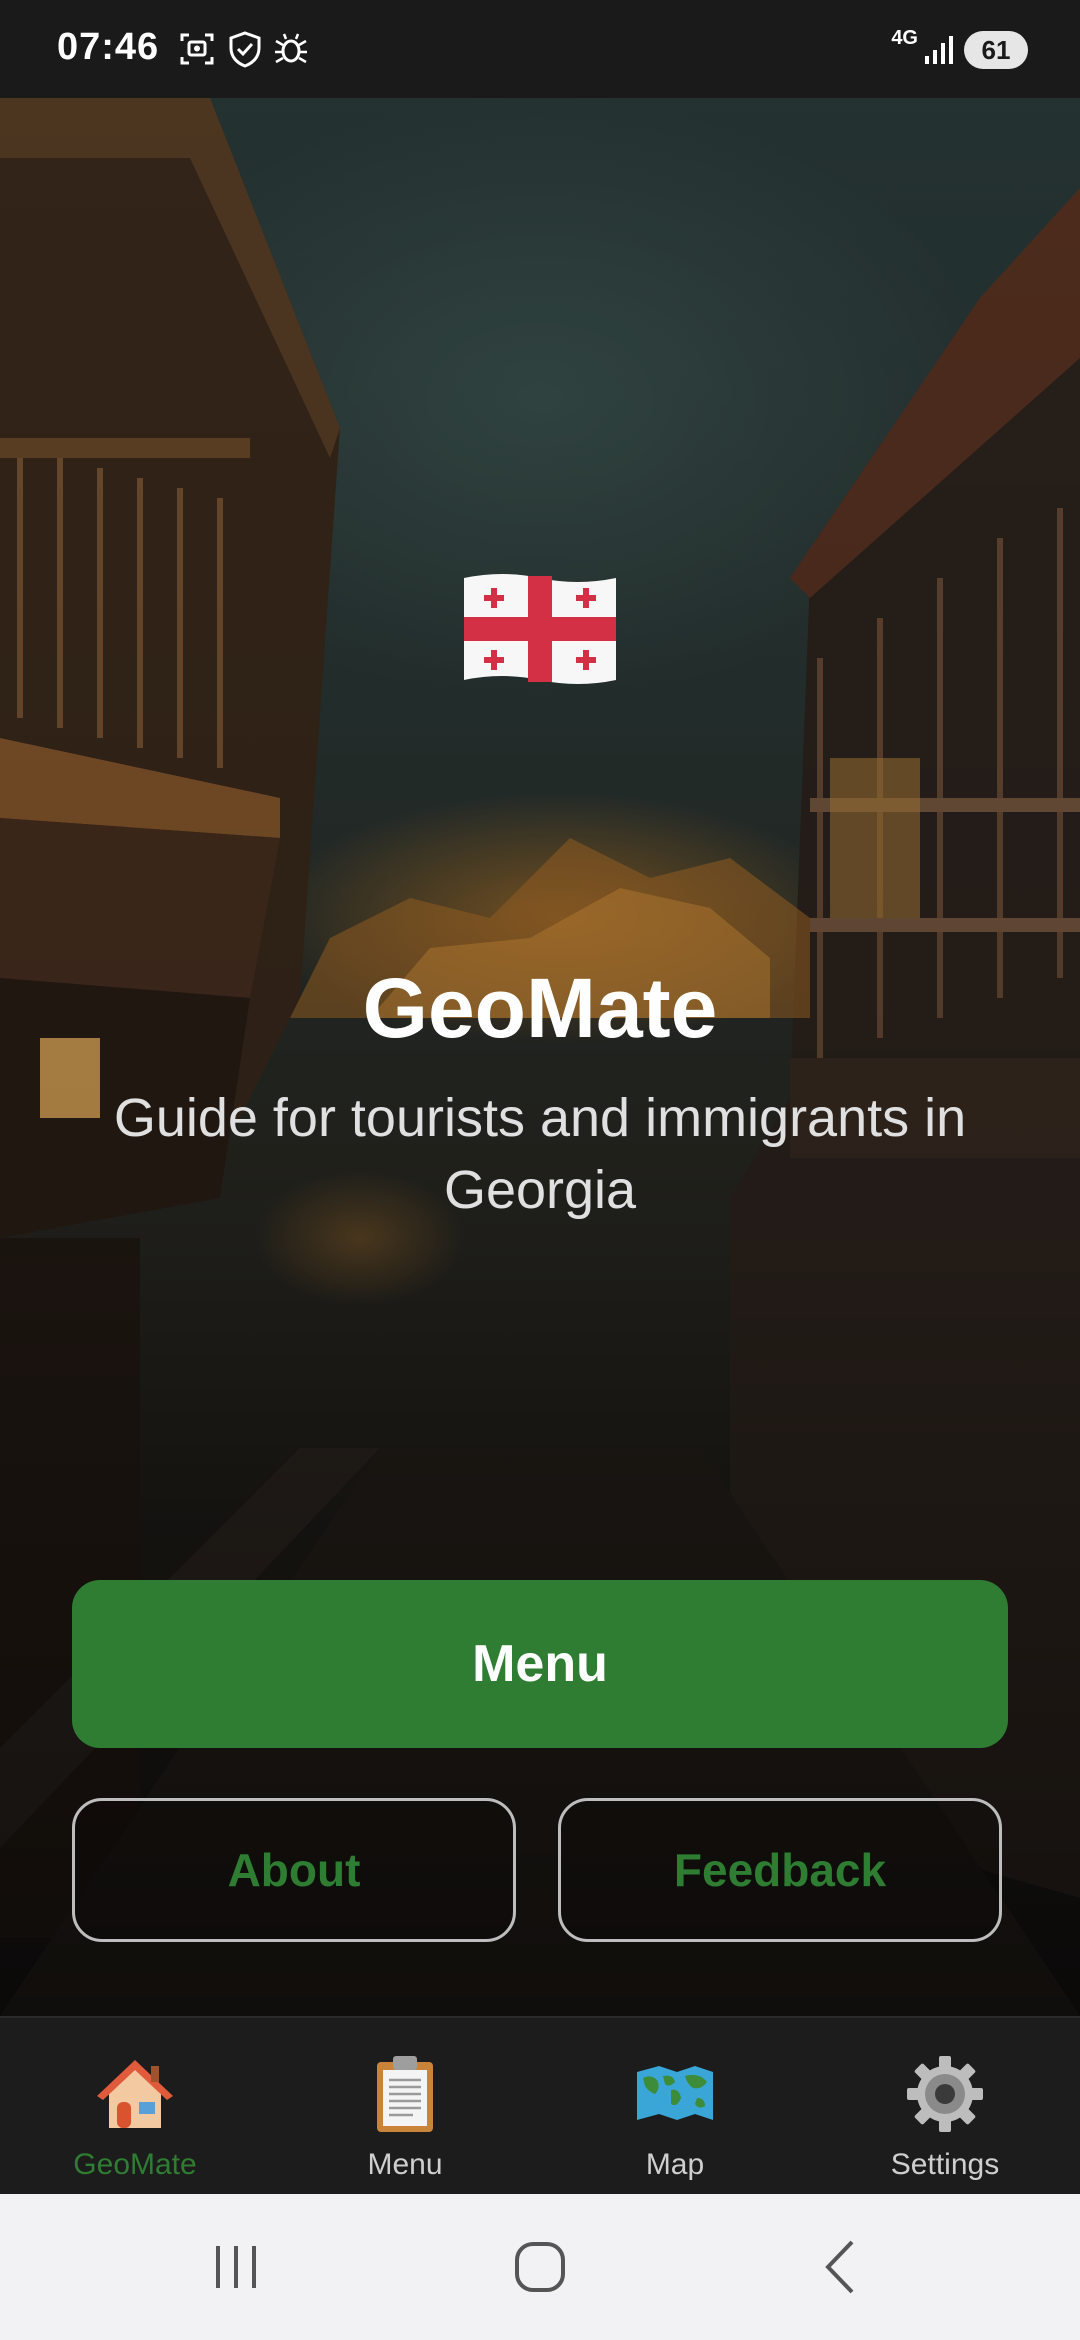 Image resolution: width=1080 pixels, height=2340 pixels. I want to click on status-time: 07:46, so click(108, 47).